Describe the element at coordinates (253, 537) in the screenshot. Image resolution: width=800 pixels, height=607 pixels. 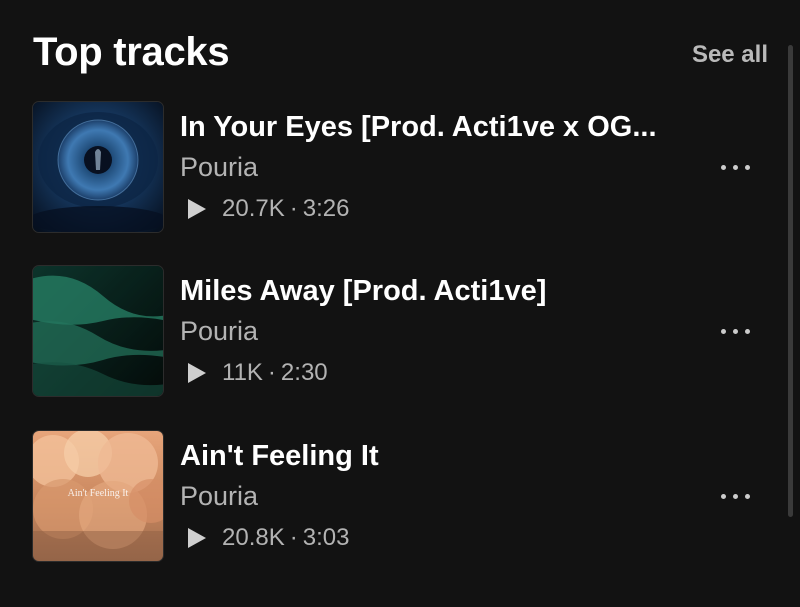
I see `play-count: 20.8K` at that location.